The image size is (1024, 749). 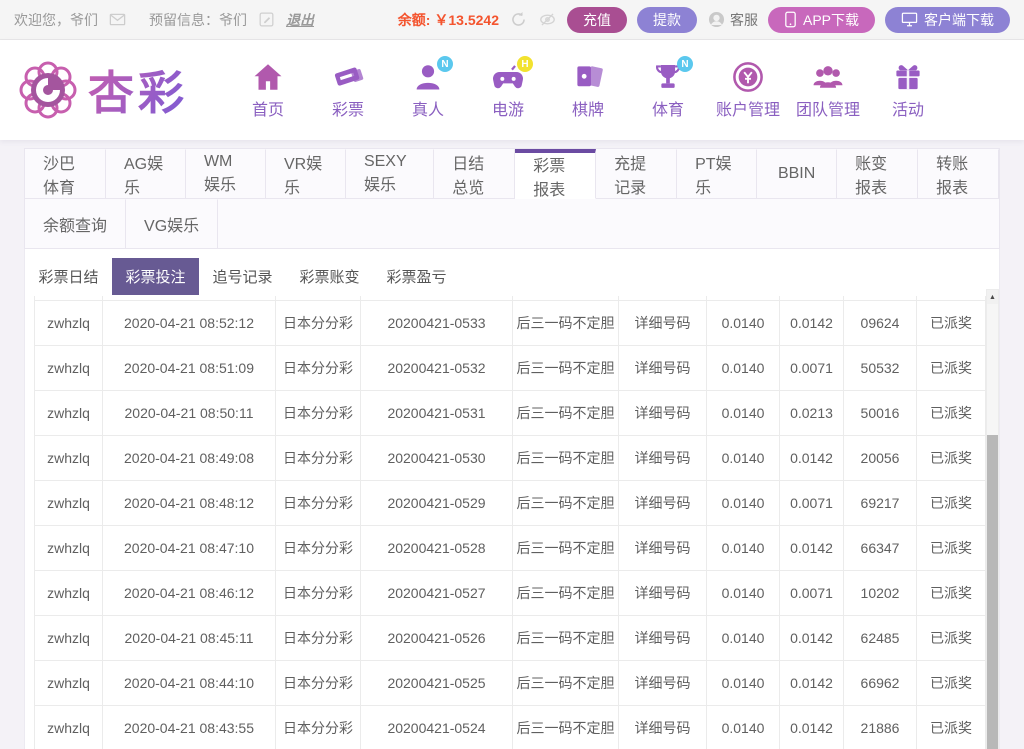 What do you see at coordinates (76, 224) in the screenshot?
I see `report-tab: 余额查询` at bounding box center [76, 224].